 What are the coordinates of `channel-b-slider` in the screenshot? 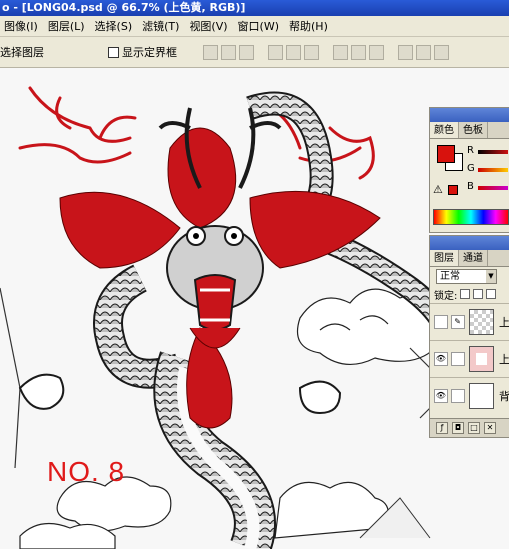 It's located at (493, 188).